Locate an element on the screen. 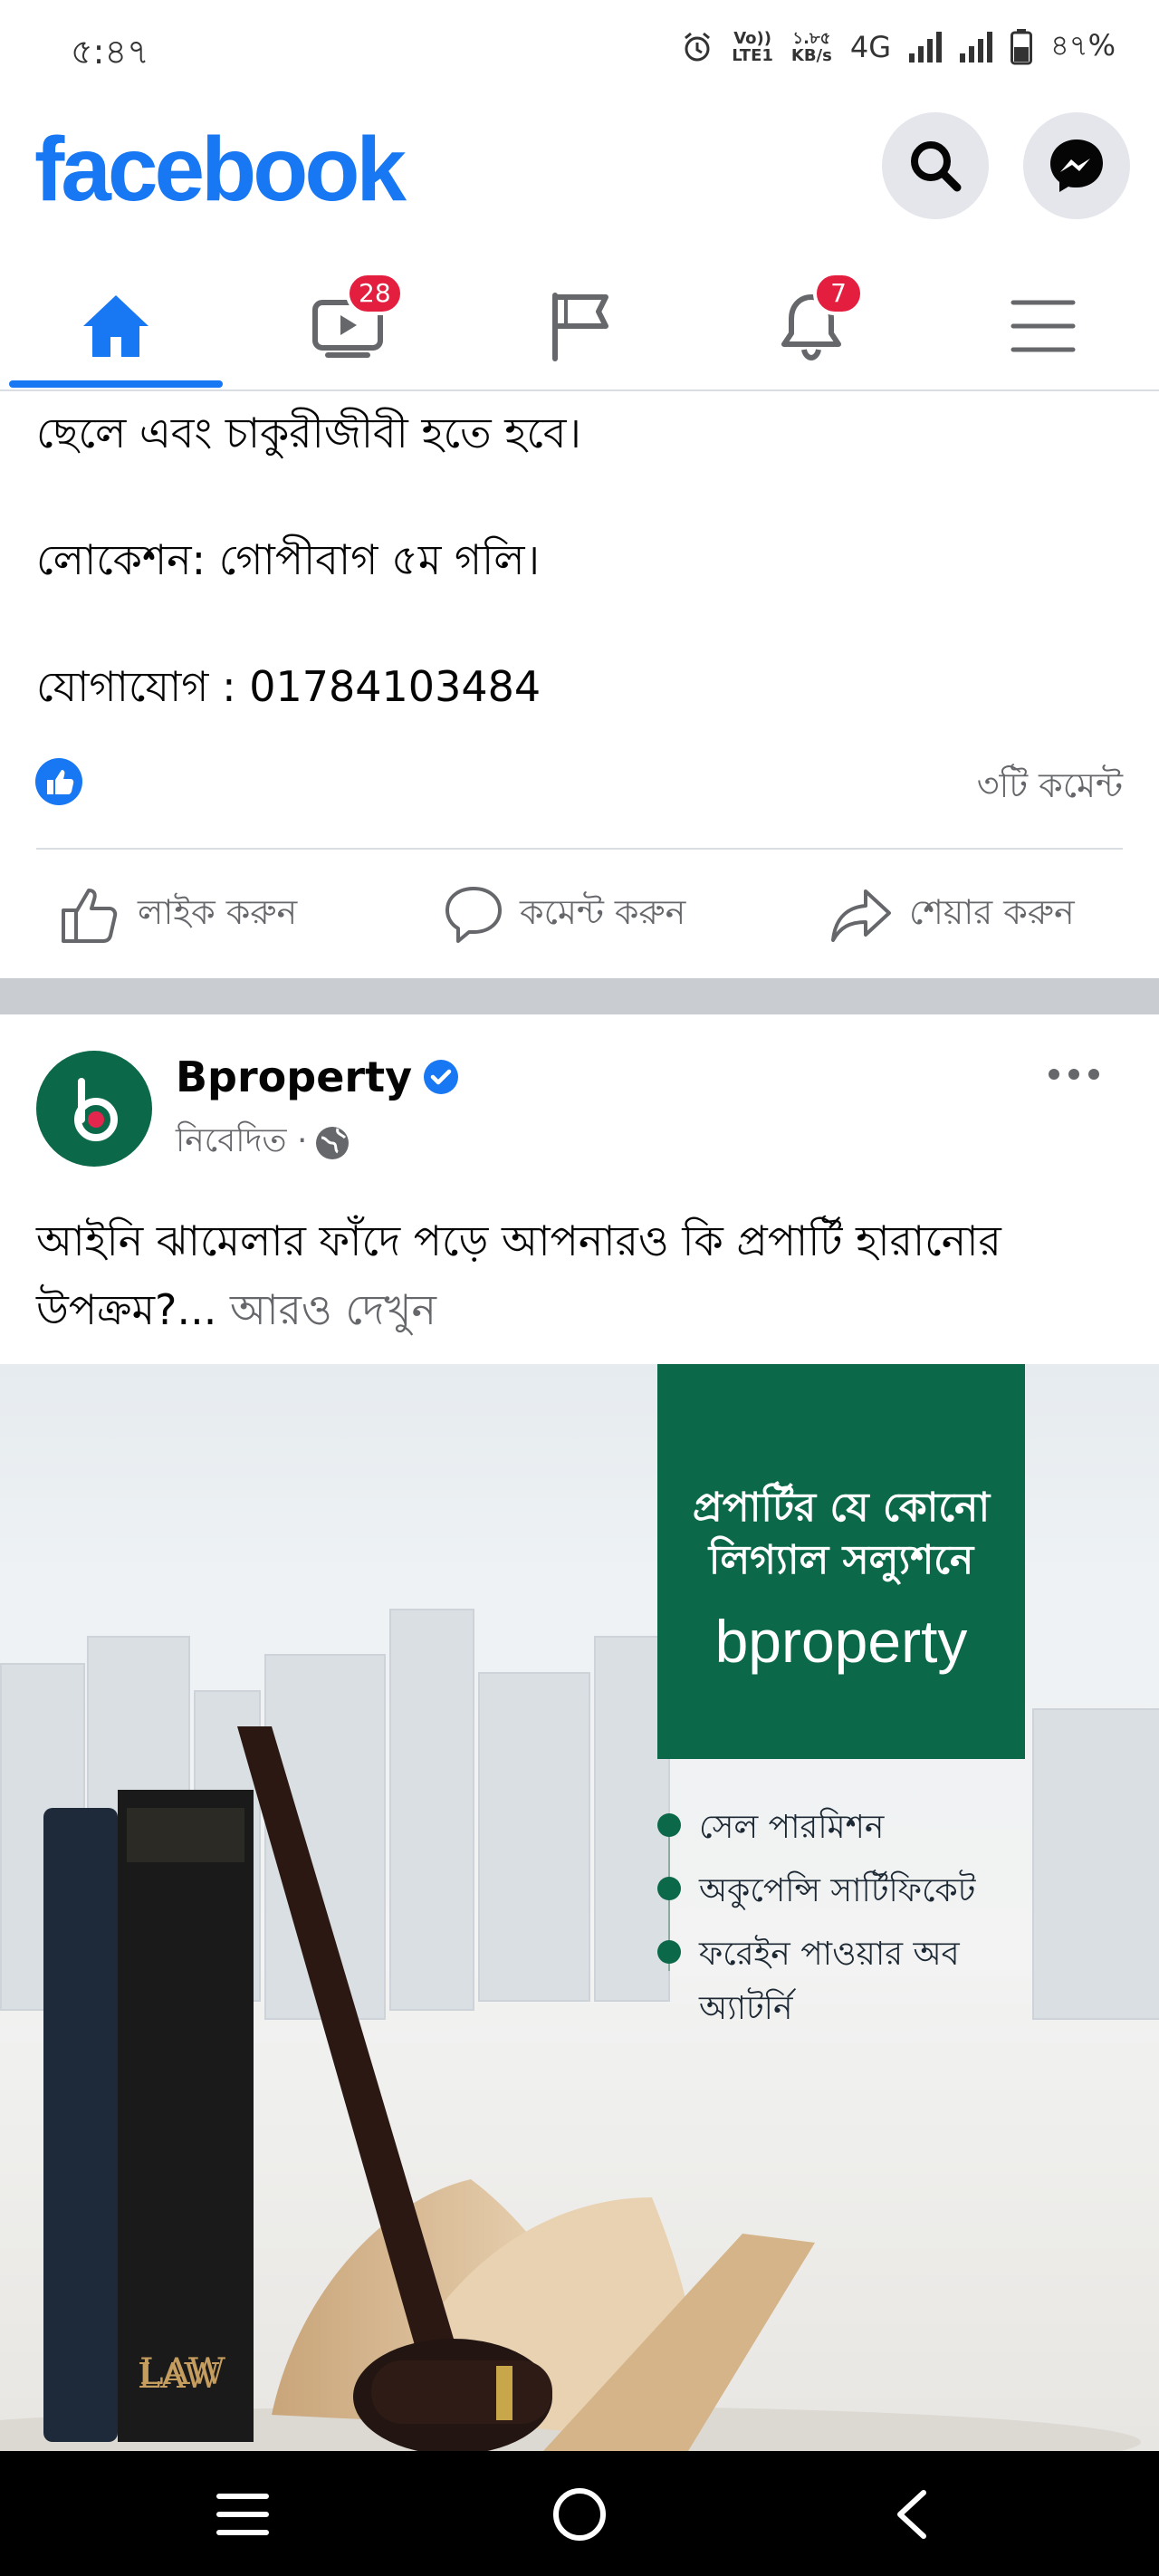 The width and height of the screenshot is (1159, 2576). share-button: শেয়ার করুন is located at coordinates (952, 914).